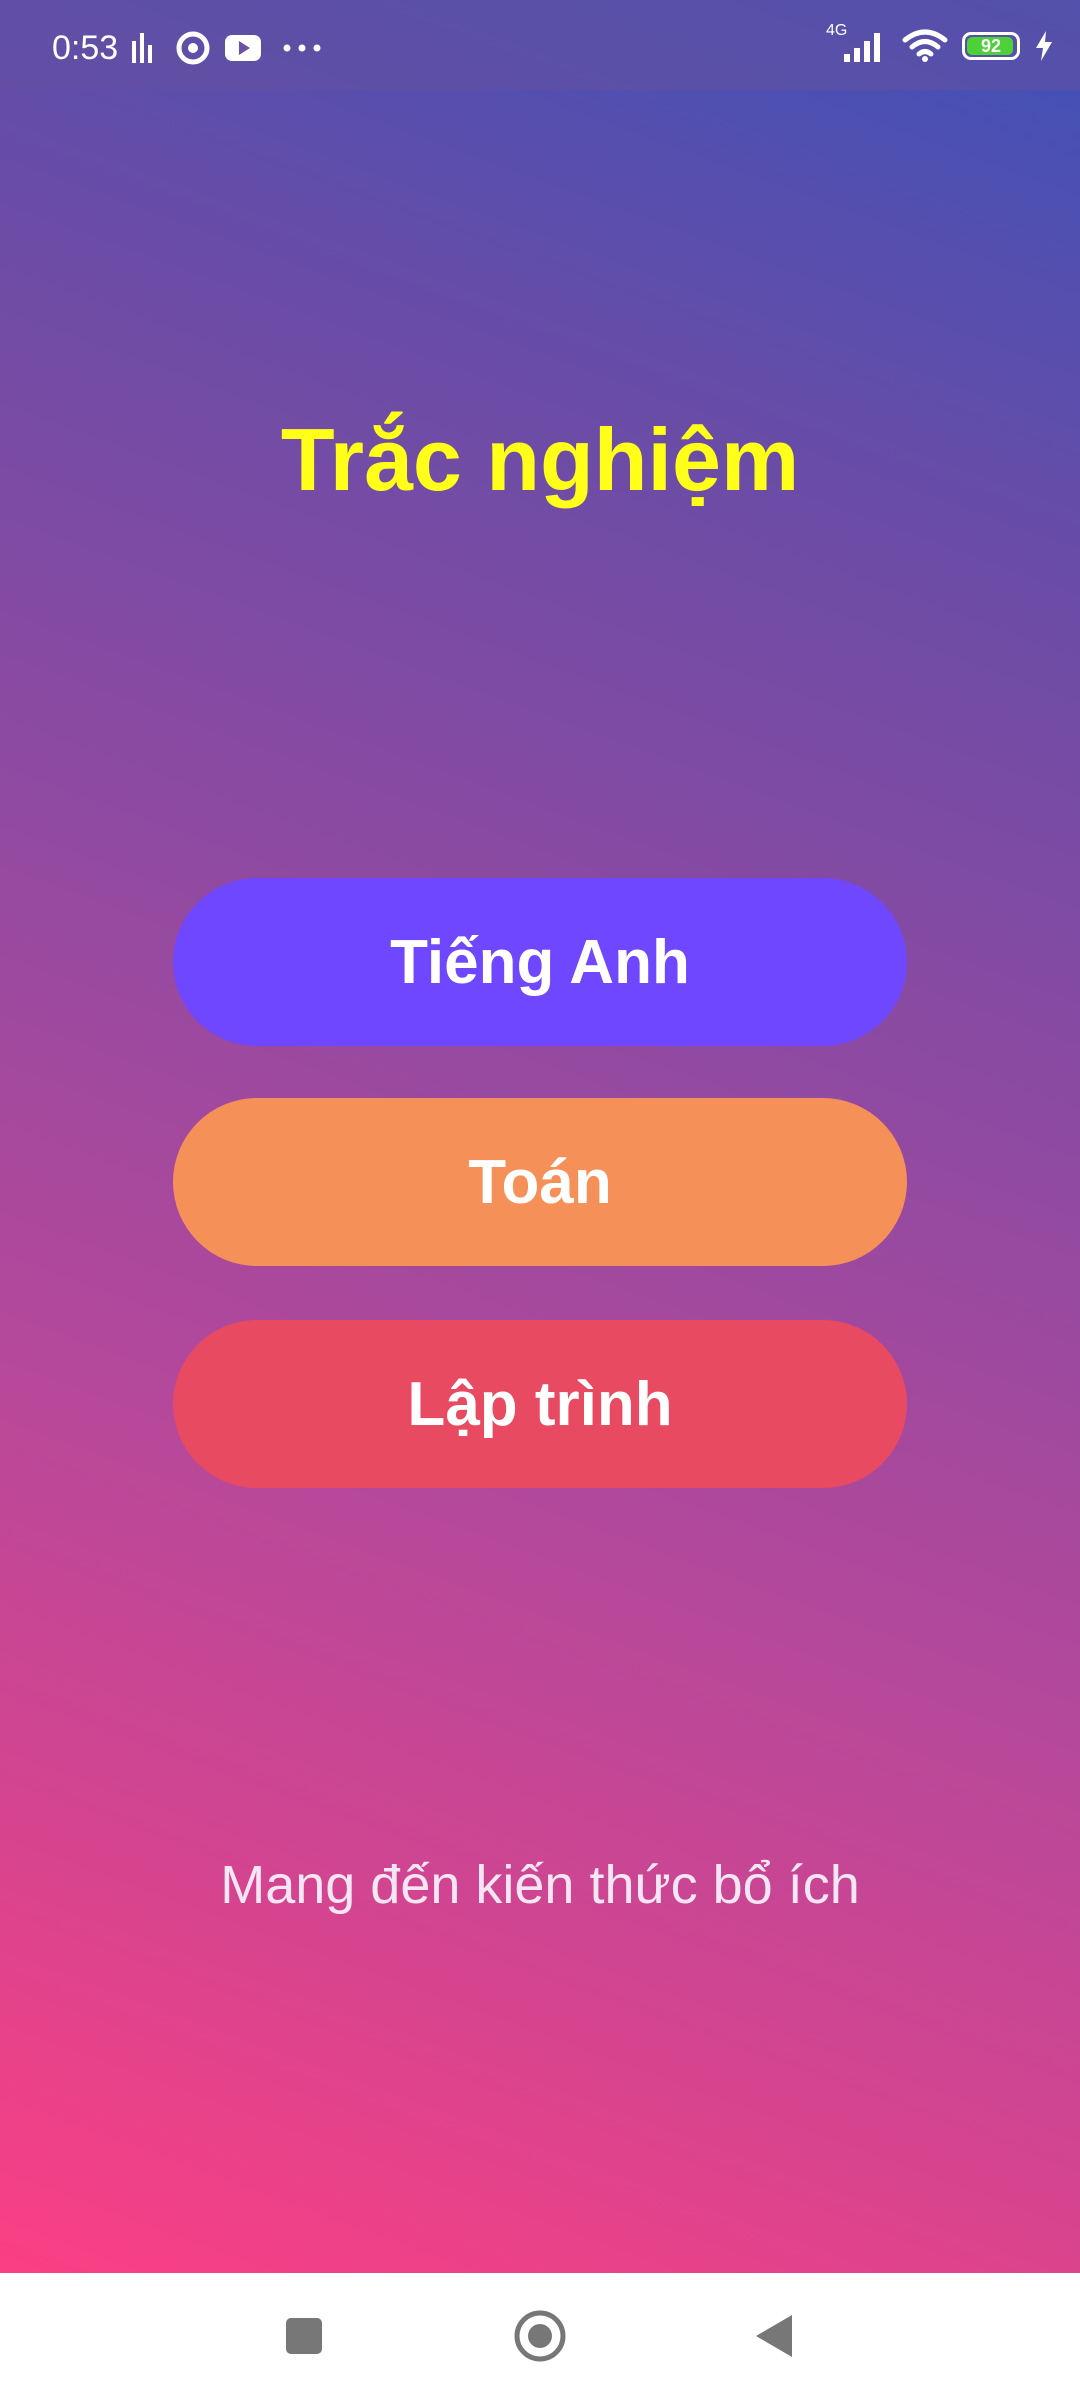 The image size is (1080, 2400). What do you see at coordinates (540, 1885) in the screenshot?
I see `tagline: Mang đến kiến thức bổ ích` at bounding box center [540, 1885].